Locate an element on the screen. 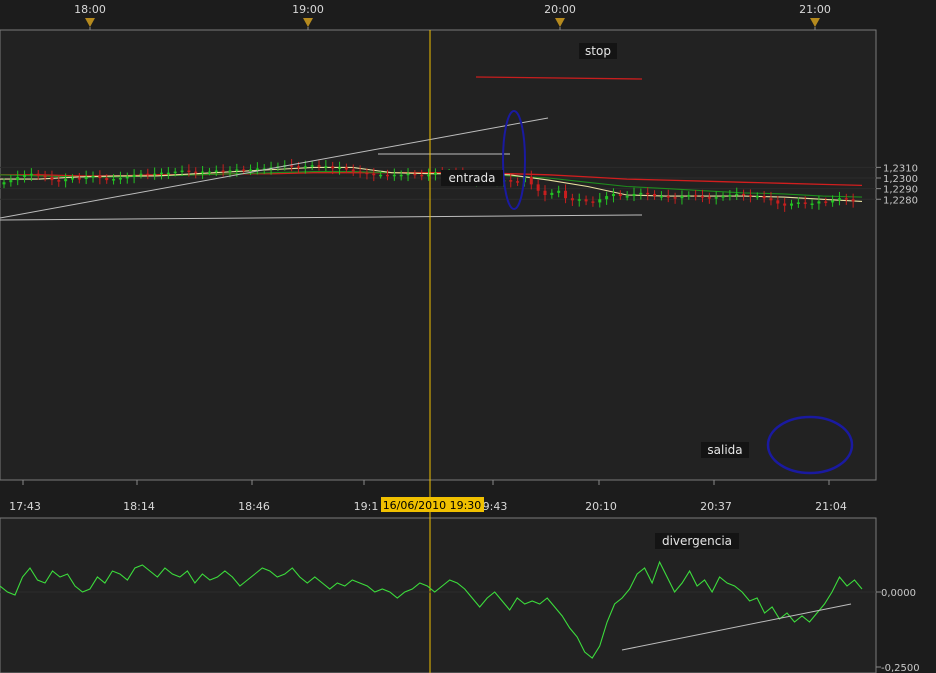  x-tick-label: 18:14 is located at coordinates (139, 506).